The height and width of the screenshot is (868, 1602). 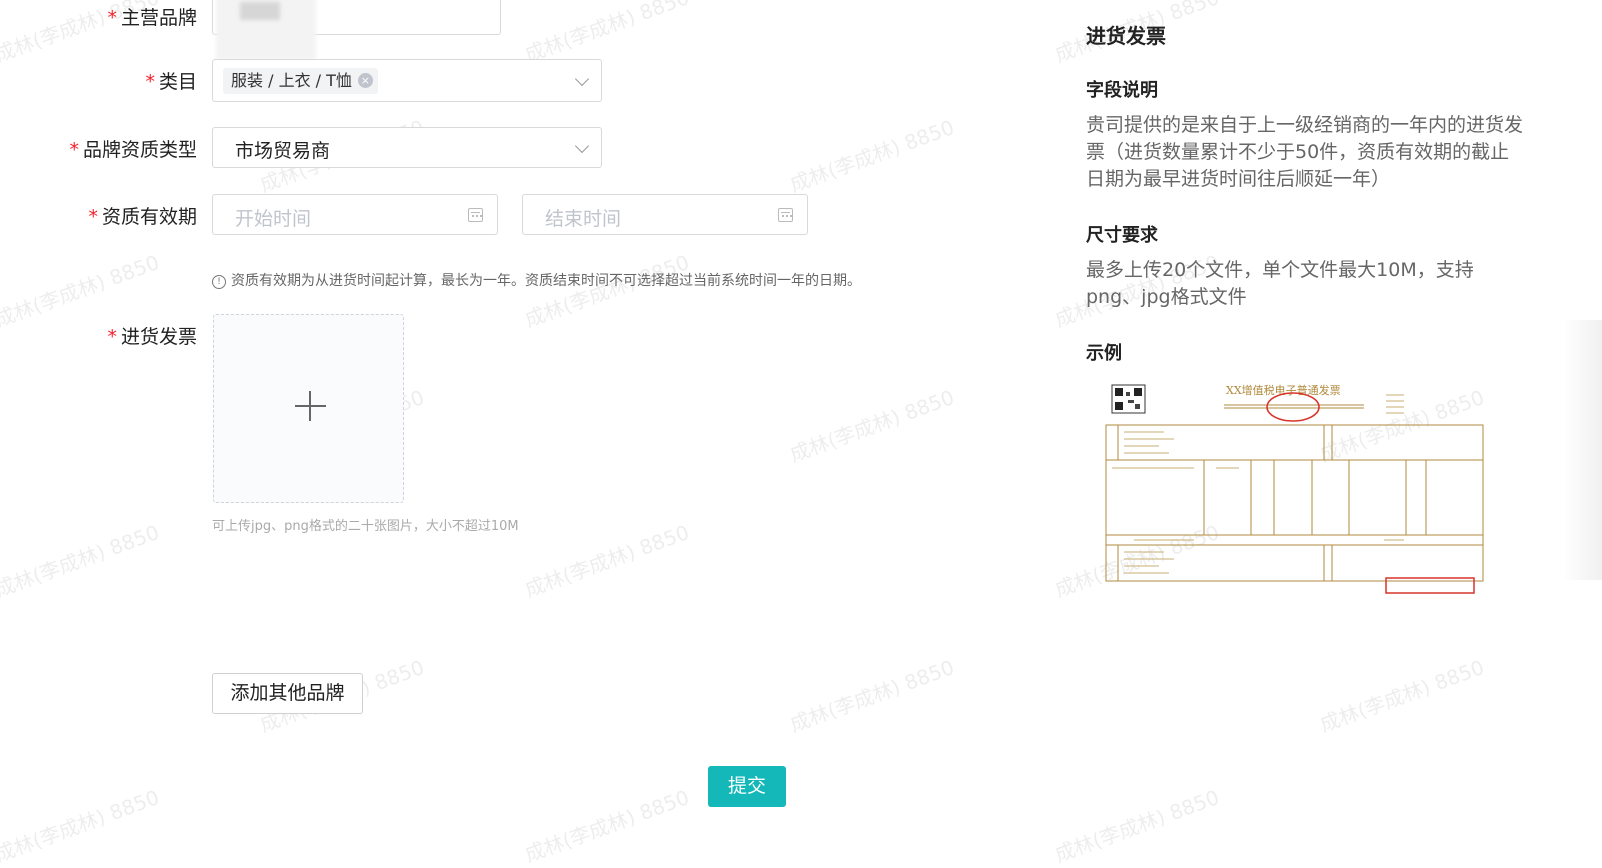 I want to click on example-invoice-image: XX增值税电子普通发票, so click(x=1295, y=487).